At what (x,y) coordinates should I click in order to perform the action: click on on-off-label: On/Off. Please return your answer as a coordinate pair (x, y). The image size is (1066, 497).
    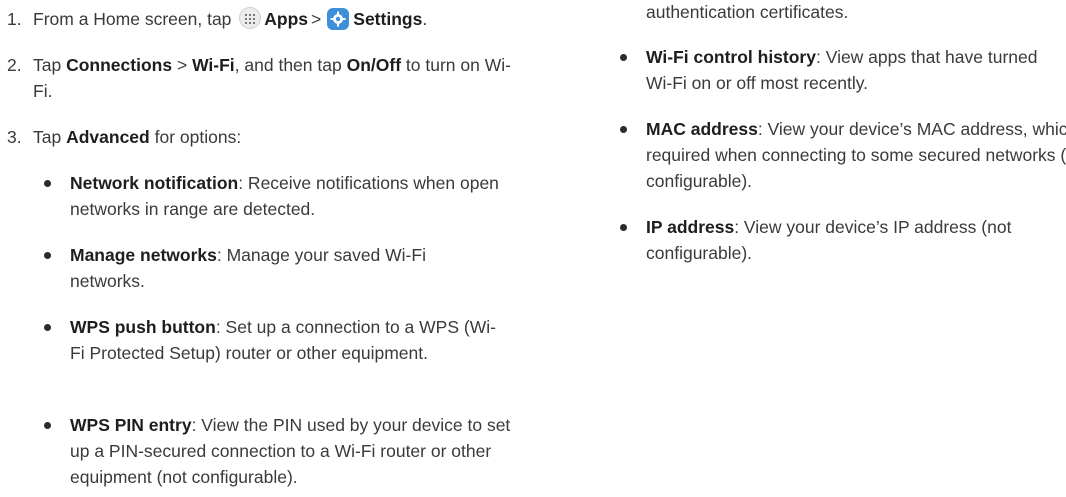
    Looking at the image, I should click on (374, 65).